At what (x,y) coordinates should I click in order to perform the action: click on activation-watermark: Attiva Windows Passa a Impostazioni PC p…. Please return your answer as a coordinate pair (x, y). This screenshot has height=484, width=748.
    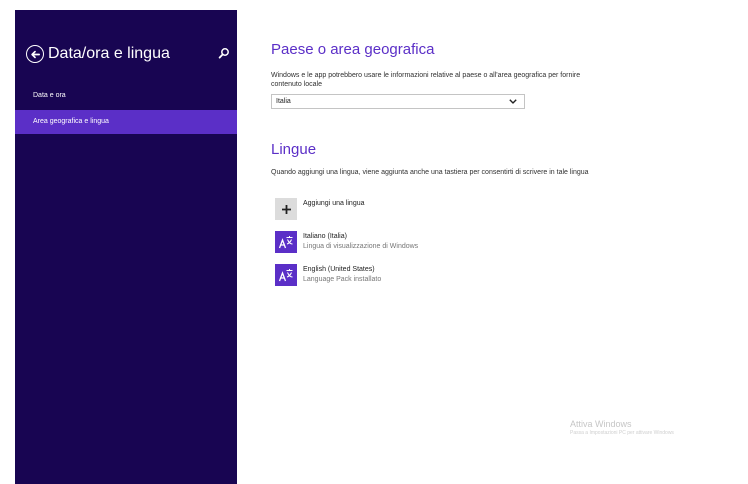
    Looking at the image, I should click on (659, 427).